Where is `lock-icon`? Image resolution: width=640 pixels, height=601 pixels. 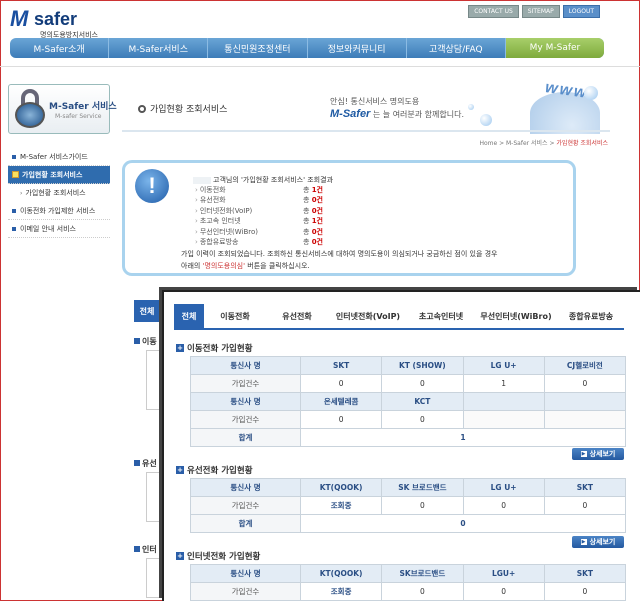
lock-icon is located at coordinates (30, 109).